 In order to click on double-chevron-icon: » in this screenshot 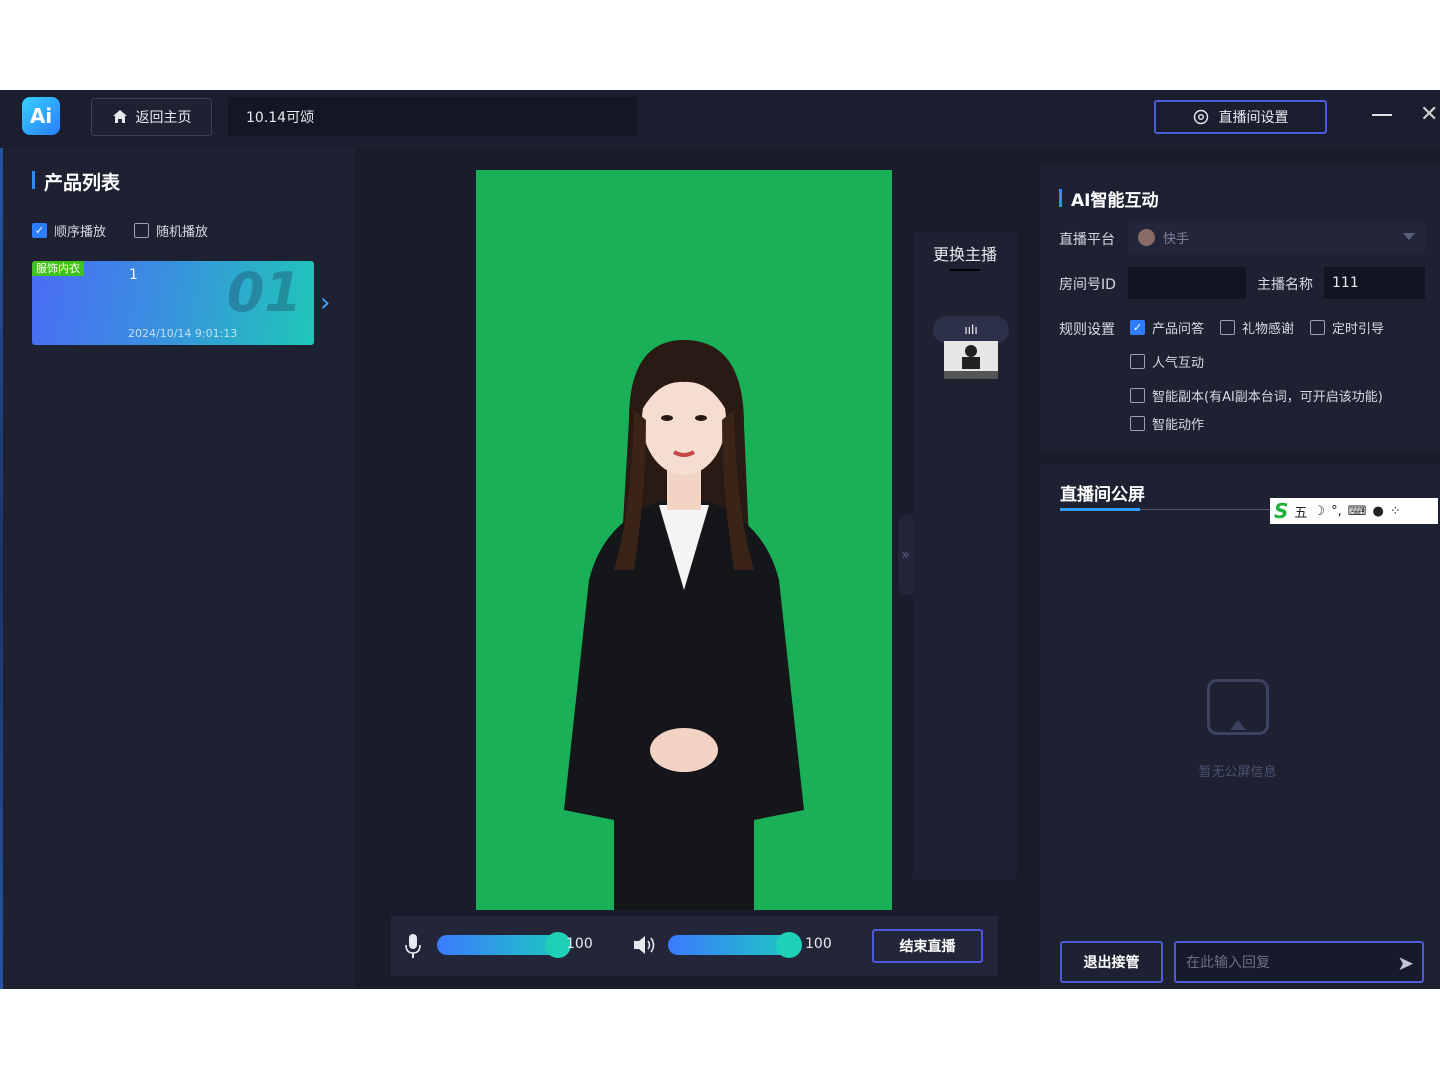, I will do `click(905, 555)`.